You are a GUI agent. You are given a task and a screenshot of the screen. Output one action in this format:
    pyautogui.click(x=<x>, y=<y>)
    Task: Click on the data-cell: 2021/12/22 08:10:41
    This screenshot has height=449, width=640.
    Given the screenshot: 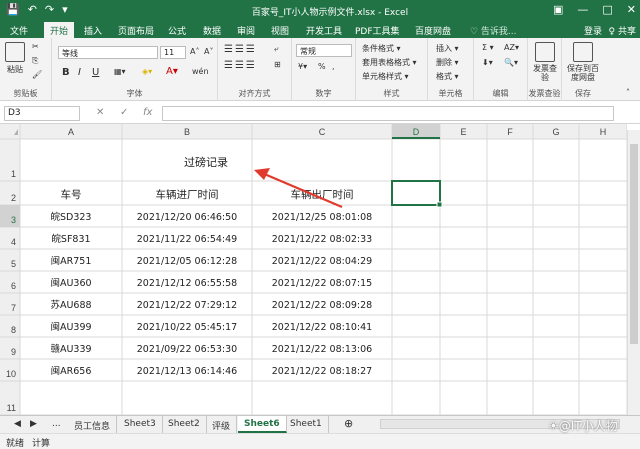 What is the action you would take?
    pyautogui.click(x=322, y=327)
    